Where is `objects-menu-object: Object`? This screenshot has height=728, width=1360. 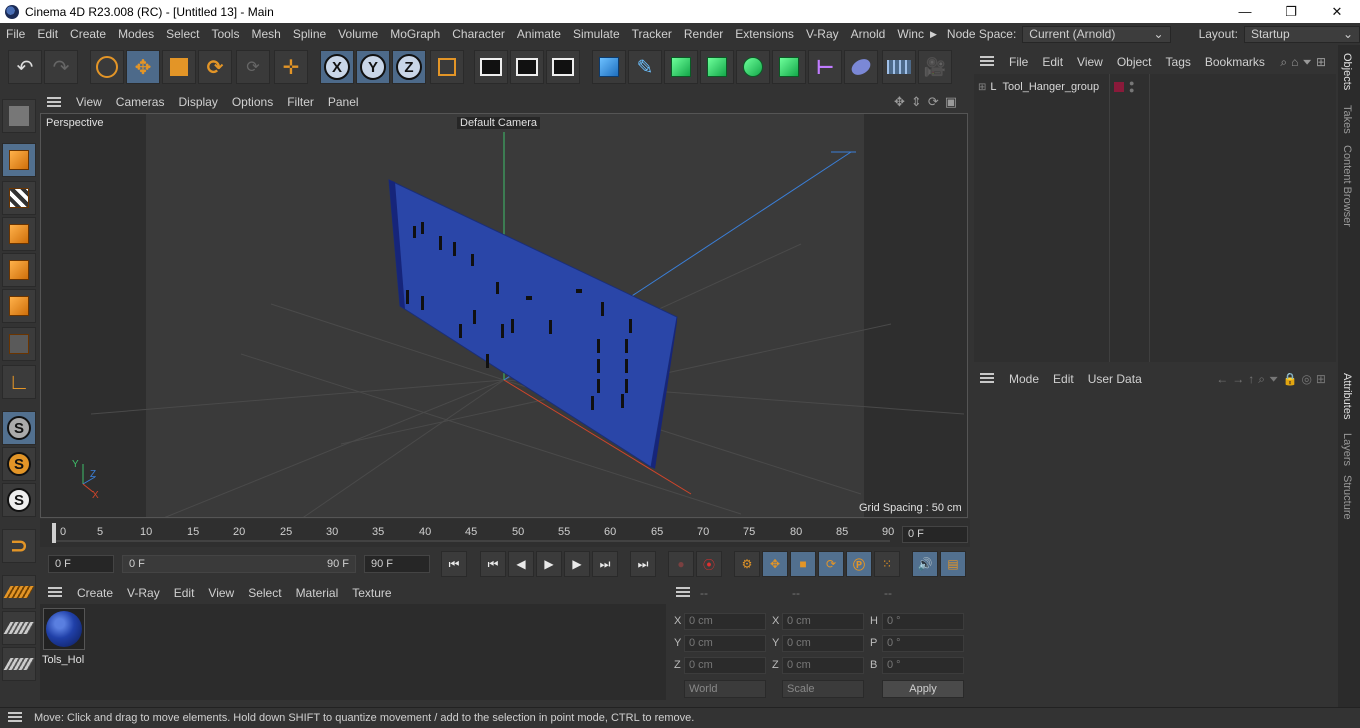
objects-menu-object: Object is located at coordinates (1134, 62).